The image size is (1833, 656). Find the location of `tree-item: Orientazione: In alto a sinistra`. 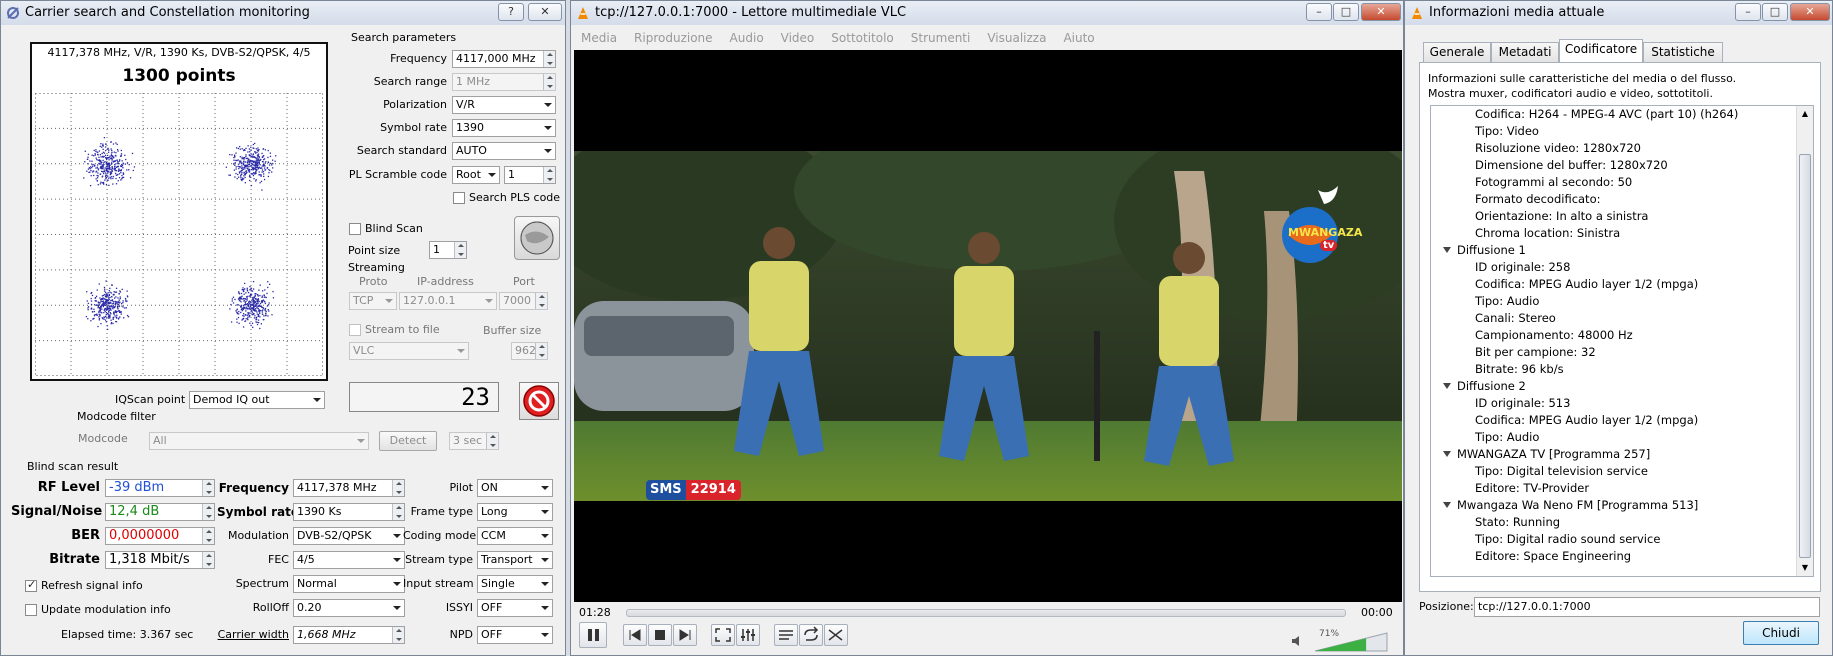

tree-item: Orientazione: In alto a sinistra is located at coordinates (1613, 216).